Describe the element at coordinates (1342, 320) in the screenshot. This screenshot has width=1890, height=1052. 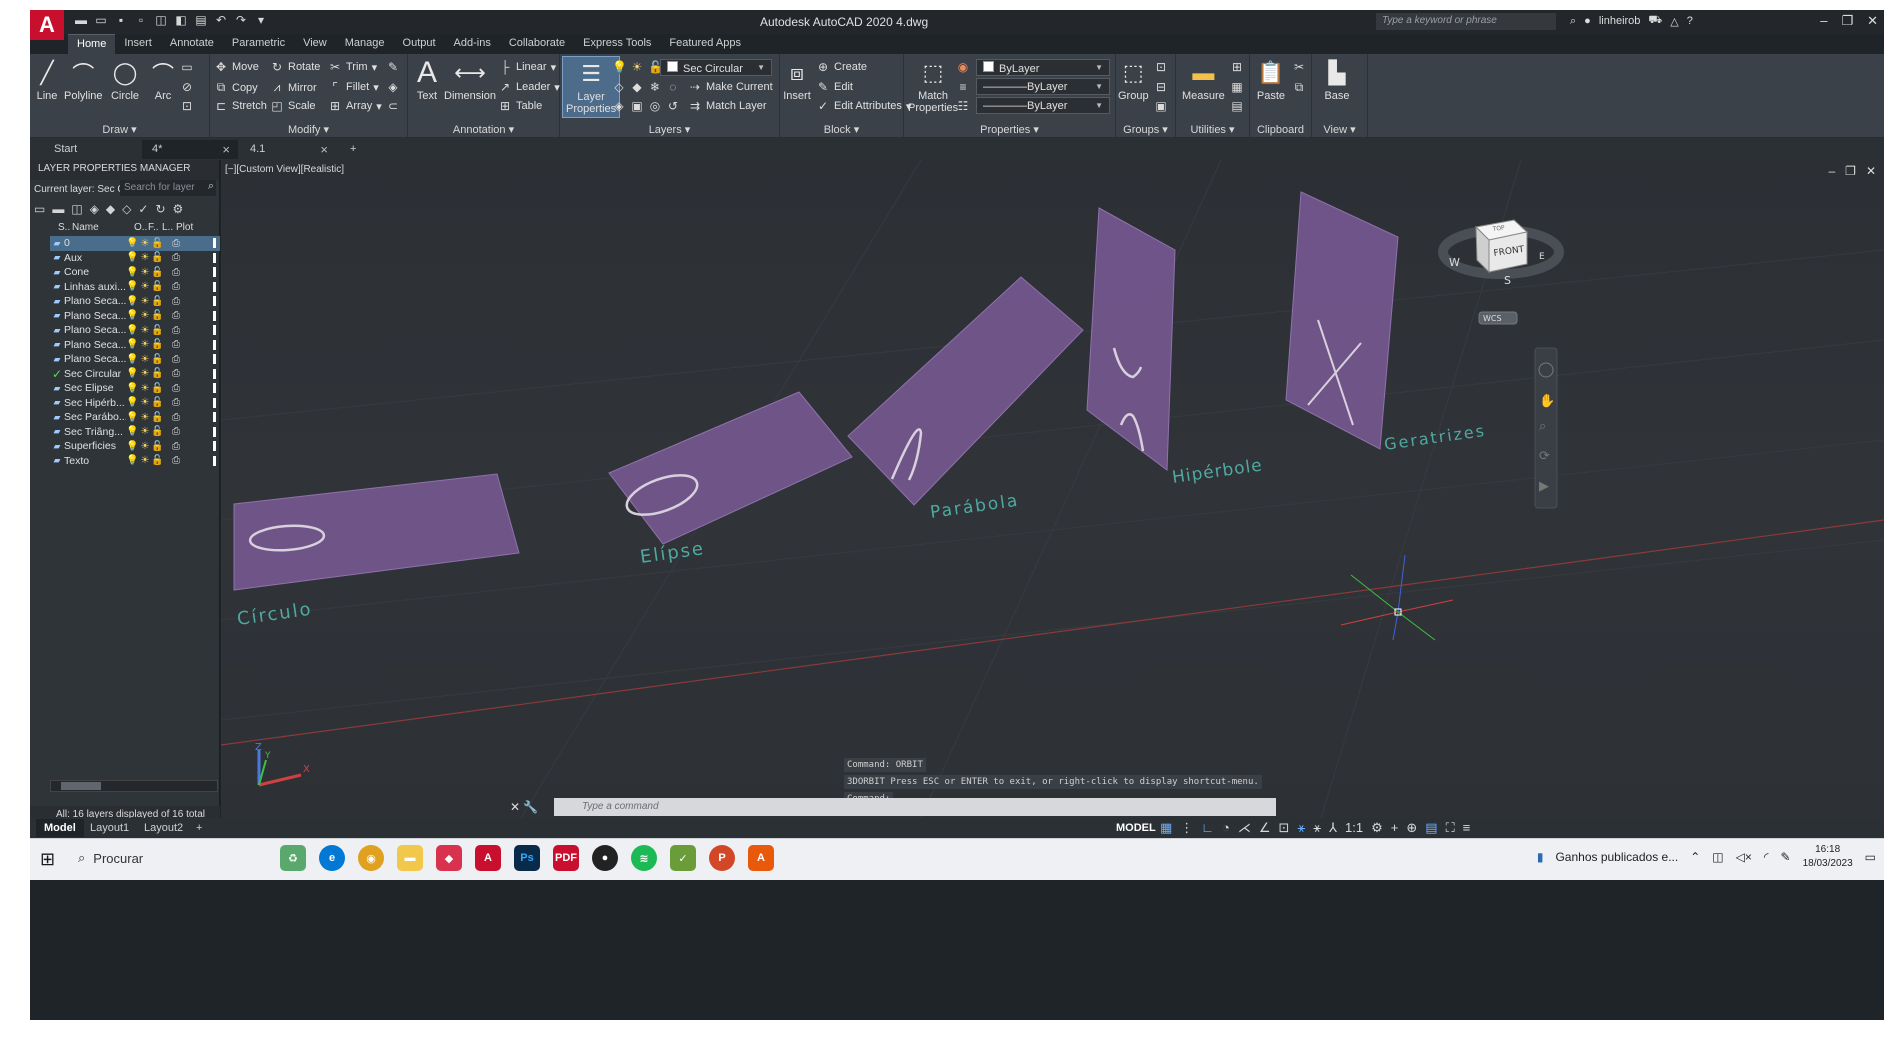
I see `generatrices-plane` at that location.